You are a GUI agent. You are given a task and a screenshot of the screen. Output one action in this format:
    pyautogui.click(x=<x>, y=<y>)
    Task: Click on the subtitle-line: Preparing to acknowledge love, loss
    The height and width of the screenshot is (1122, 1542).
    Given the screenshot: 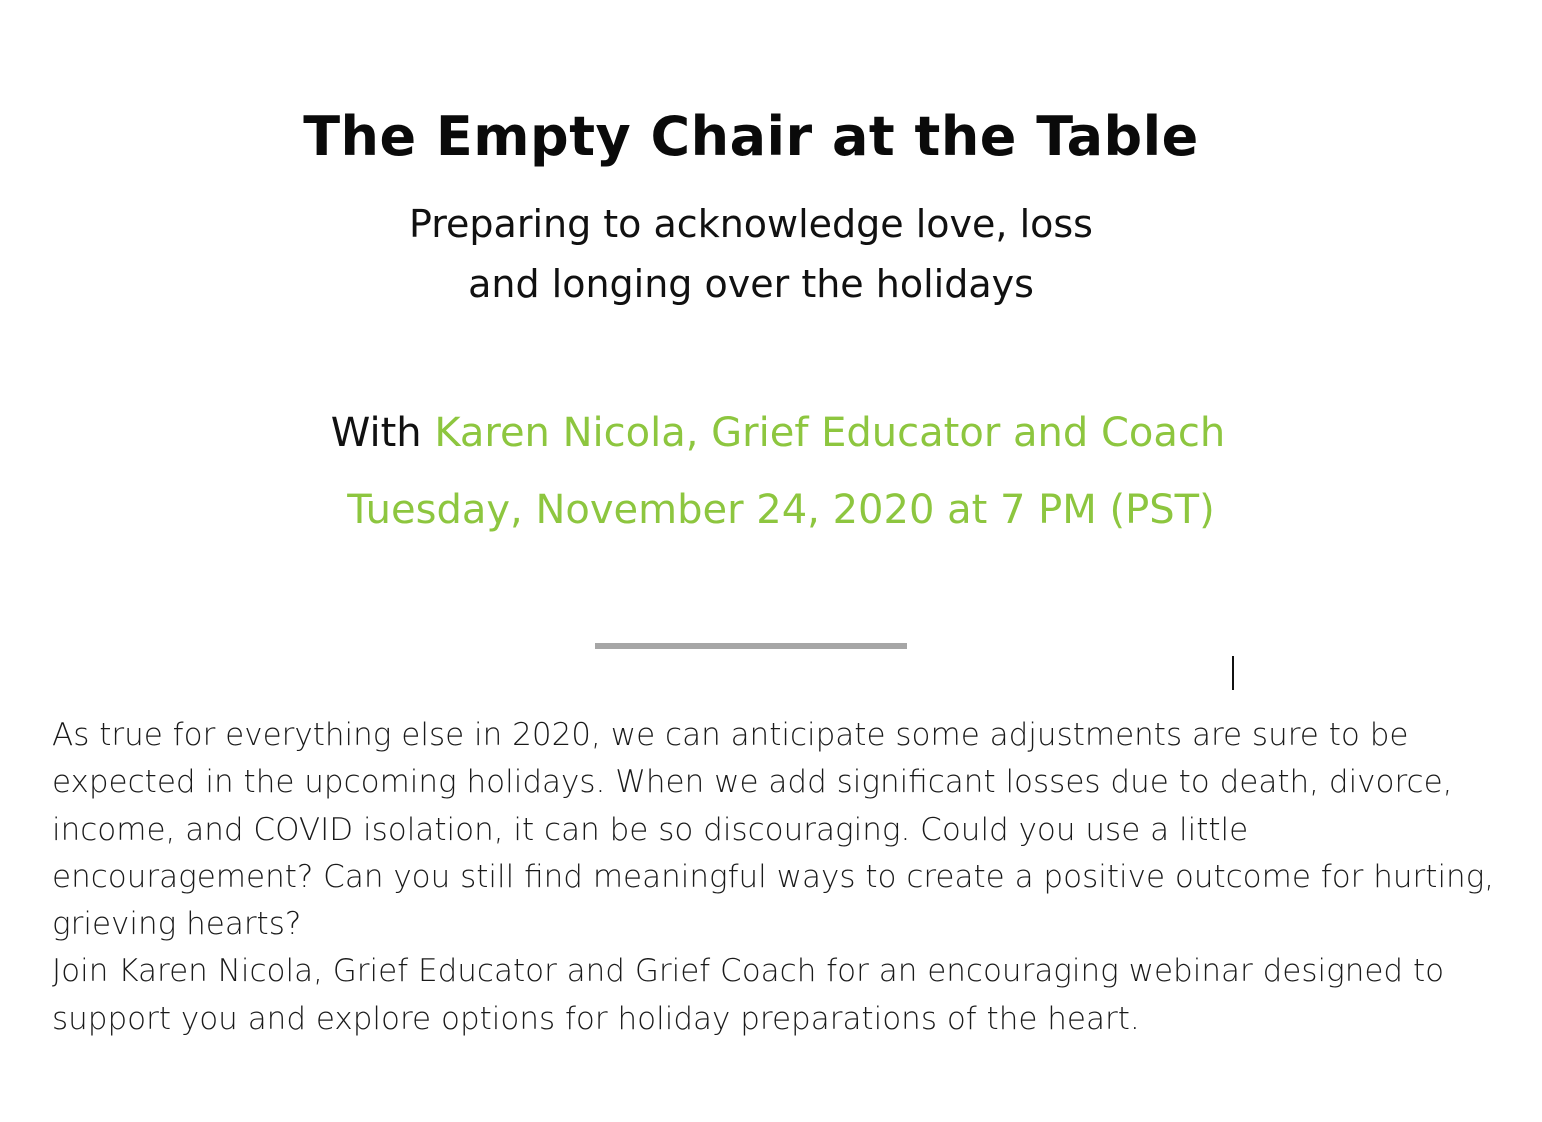 What is the action you would take?
    pyautogui.click(x=751, y=224)
    